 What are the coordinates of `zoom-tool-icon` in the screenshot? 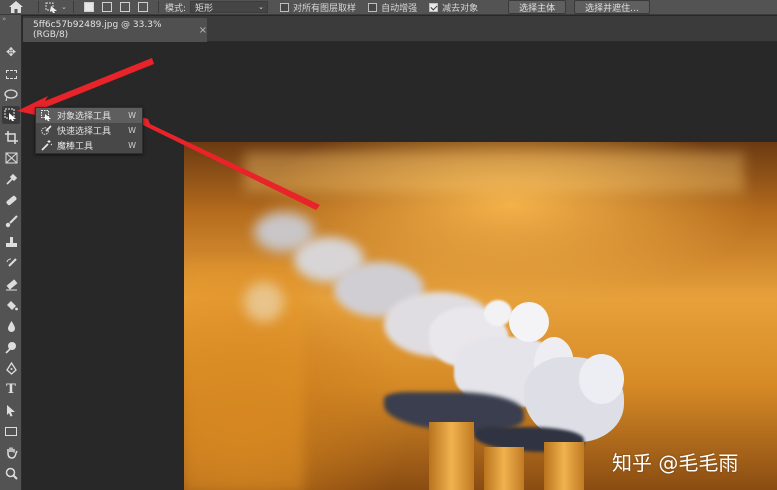 It's located at (11, 473).